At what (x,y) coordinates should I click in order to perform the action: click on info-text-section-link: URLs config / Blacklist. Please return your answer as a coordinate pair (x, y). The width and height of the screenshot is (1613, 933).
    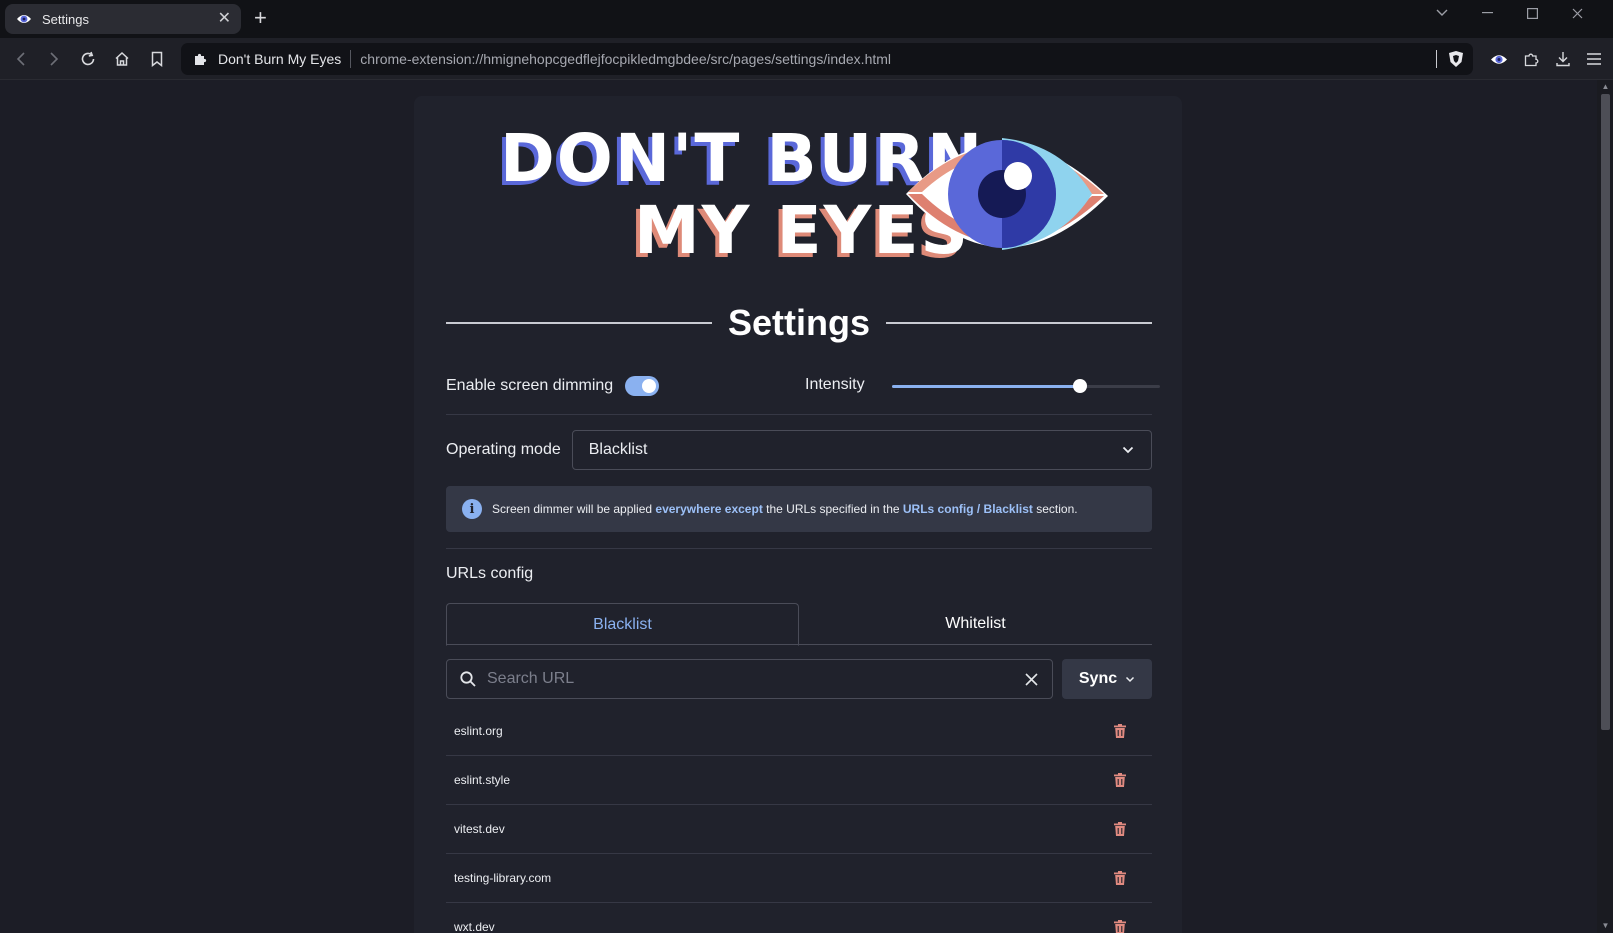
    Looking at the image, I should click on (967, 509).